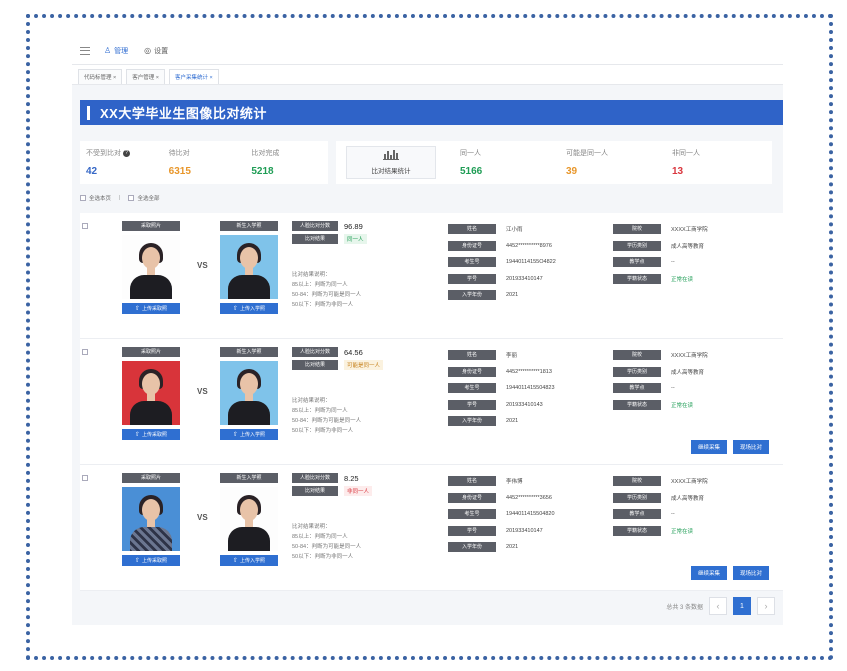  I want to click on rule-low: 50以下：判断为非同一人, so click(323, 431).